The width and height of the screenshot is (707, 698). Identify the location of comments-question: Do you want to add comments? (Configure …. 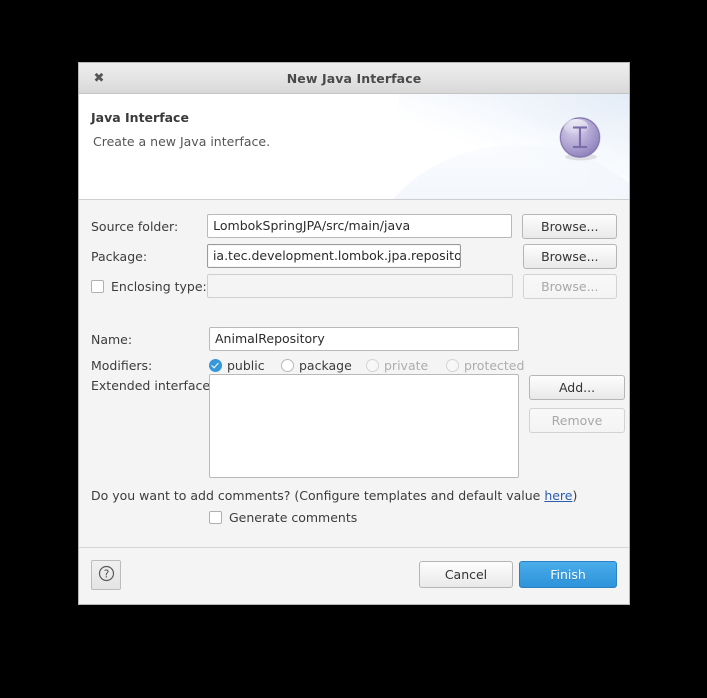
(334, 495).